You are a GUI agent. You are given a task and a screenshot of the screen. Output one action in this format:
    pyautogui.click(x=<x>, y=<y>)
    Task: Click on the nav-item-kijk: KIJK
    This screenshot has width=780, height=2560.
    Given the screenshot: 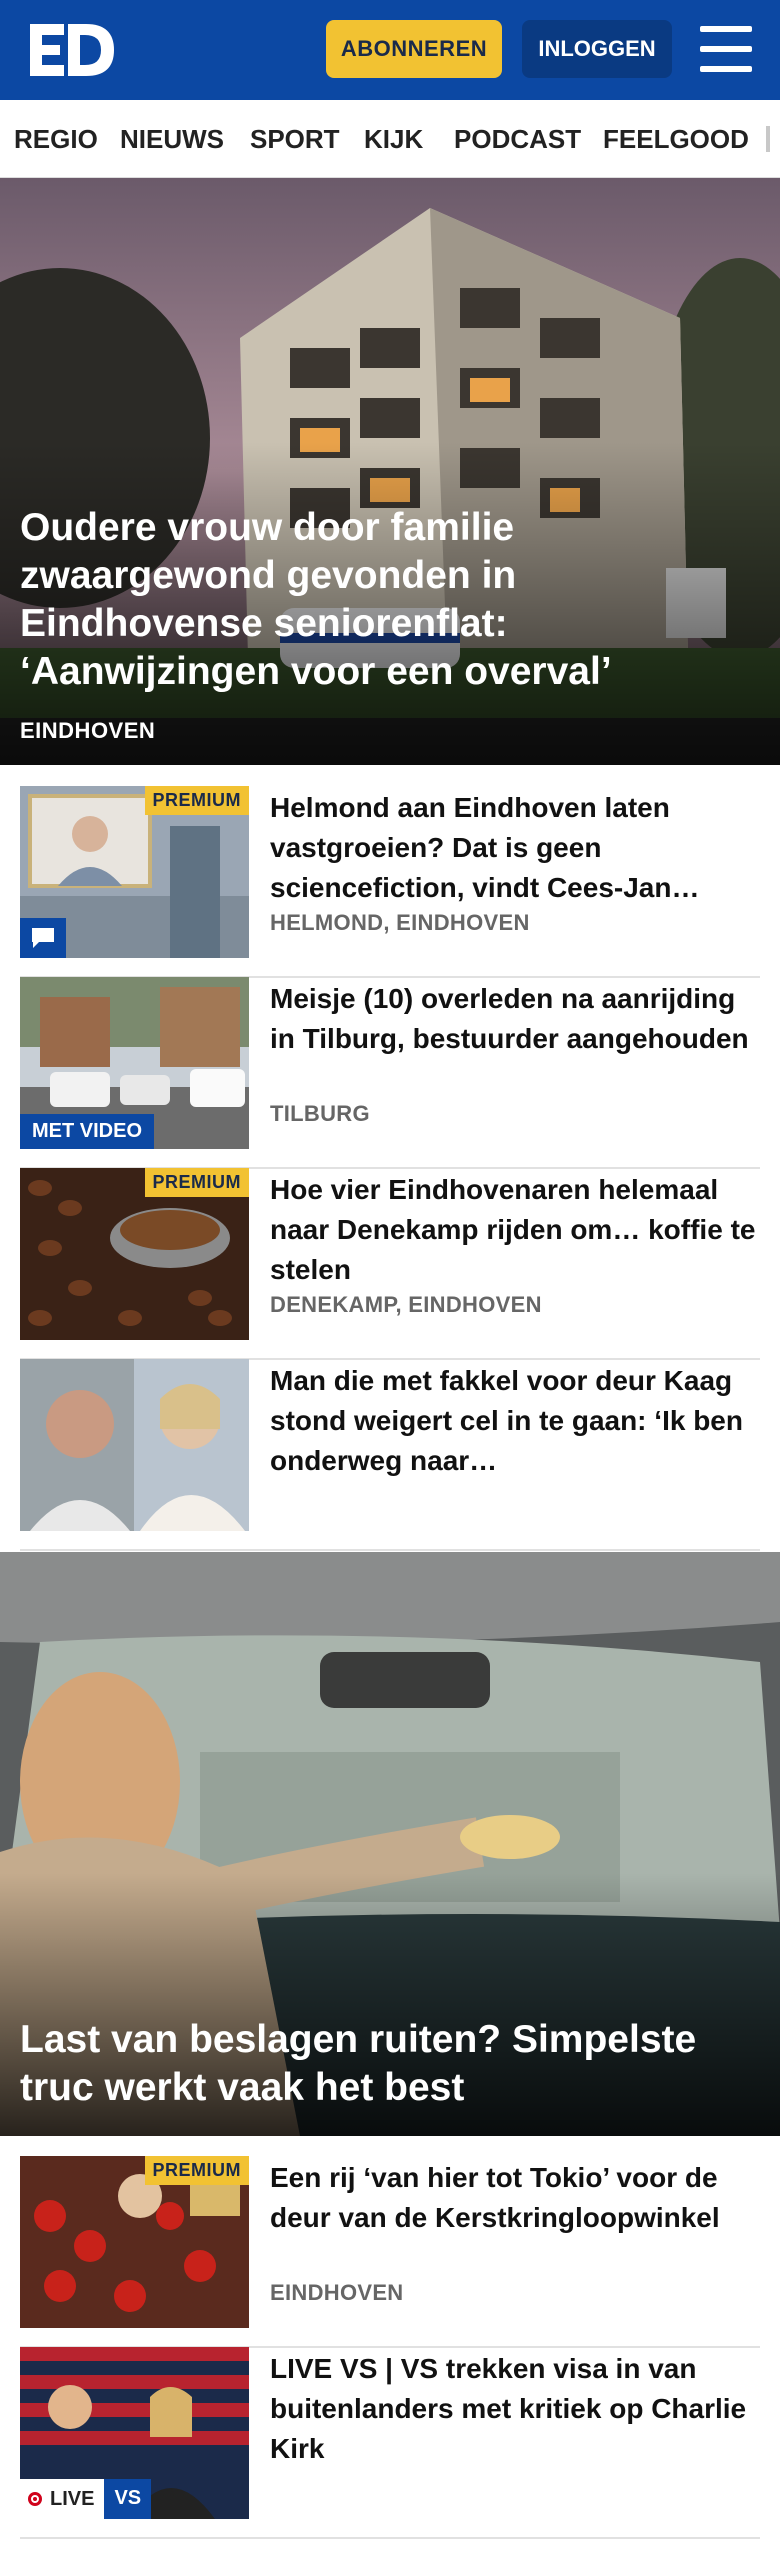 What is the action you would take?
    pyautogui.click(x=393, y=139)
    